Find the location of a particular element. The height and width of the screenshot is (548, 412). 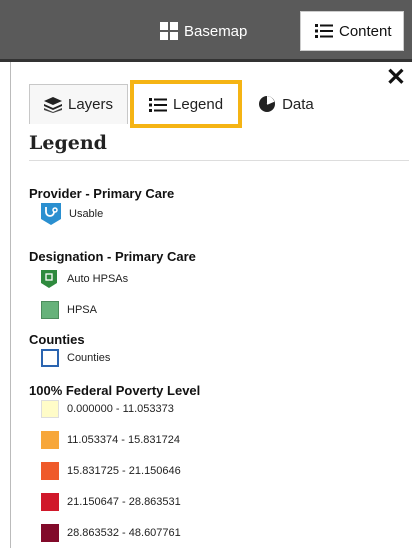

grid-icon is located at coordinates (169, 31).